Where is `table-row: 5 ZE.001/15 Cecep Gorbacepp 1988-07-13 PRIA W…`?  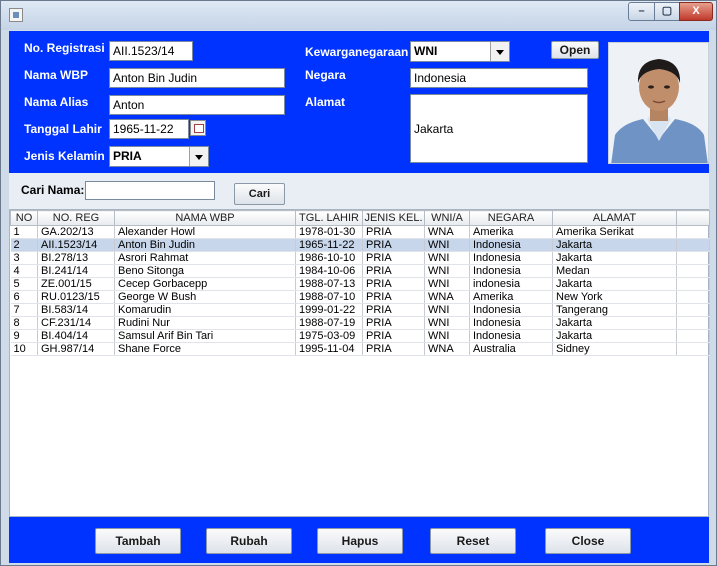 table-row: 5 ZE.001/15 Cecep Gorbacepp 1988-07-13 PRIA W… is located at coordinates (360, 284).